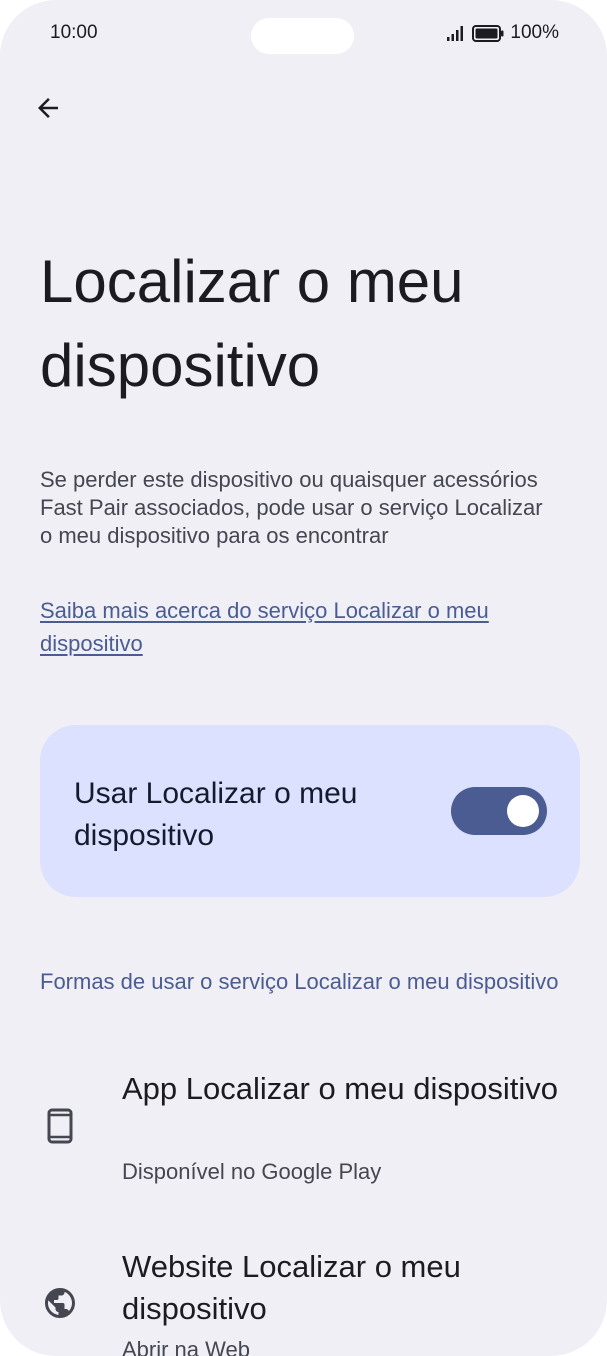  What do you see at coordinates (488, 33) in the screenshot?
I see `battery-icon` at bounding box center [488, 33].